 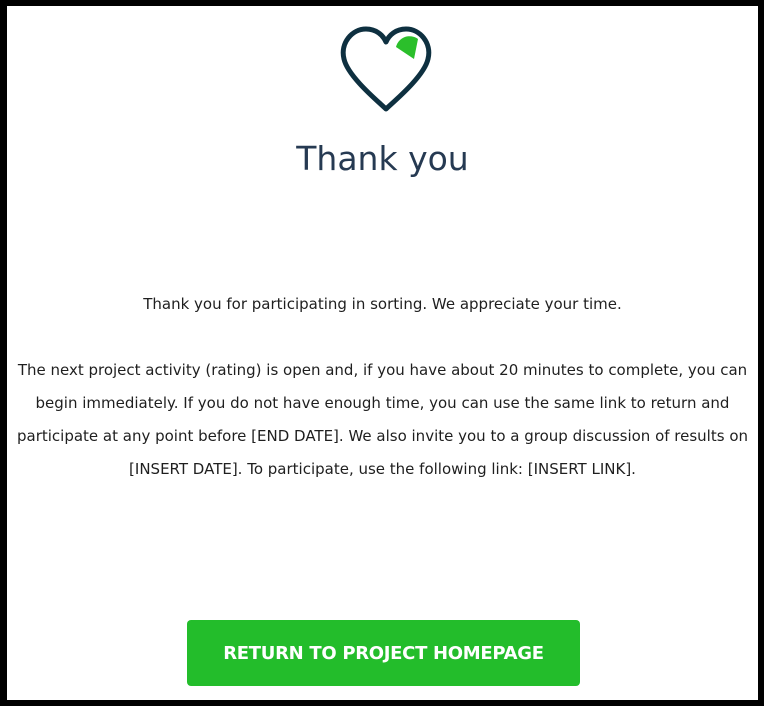 I want to click on page-title: Thank you, so click(x=382, y=158).